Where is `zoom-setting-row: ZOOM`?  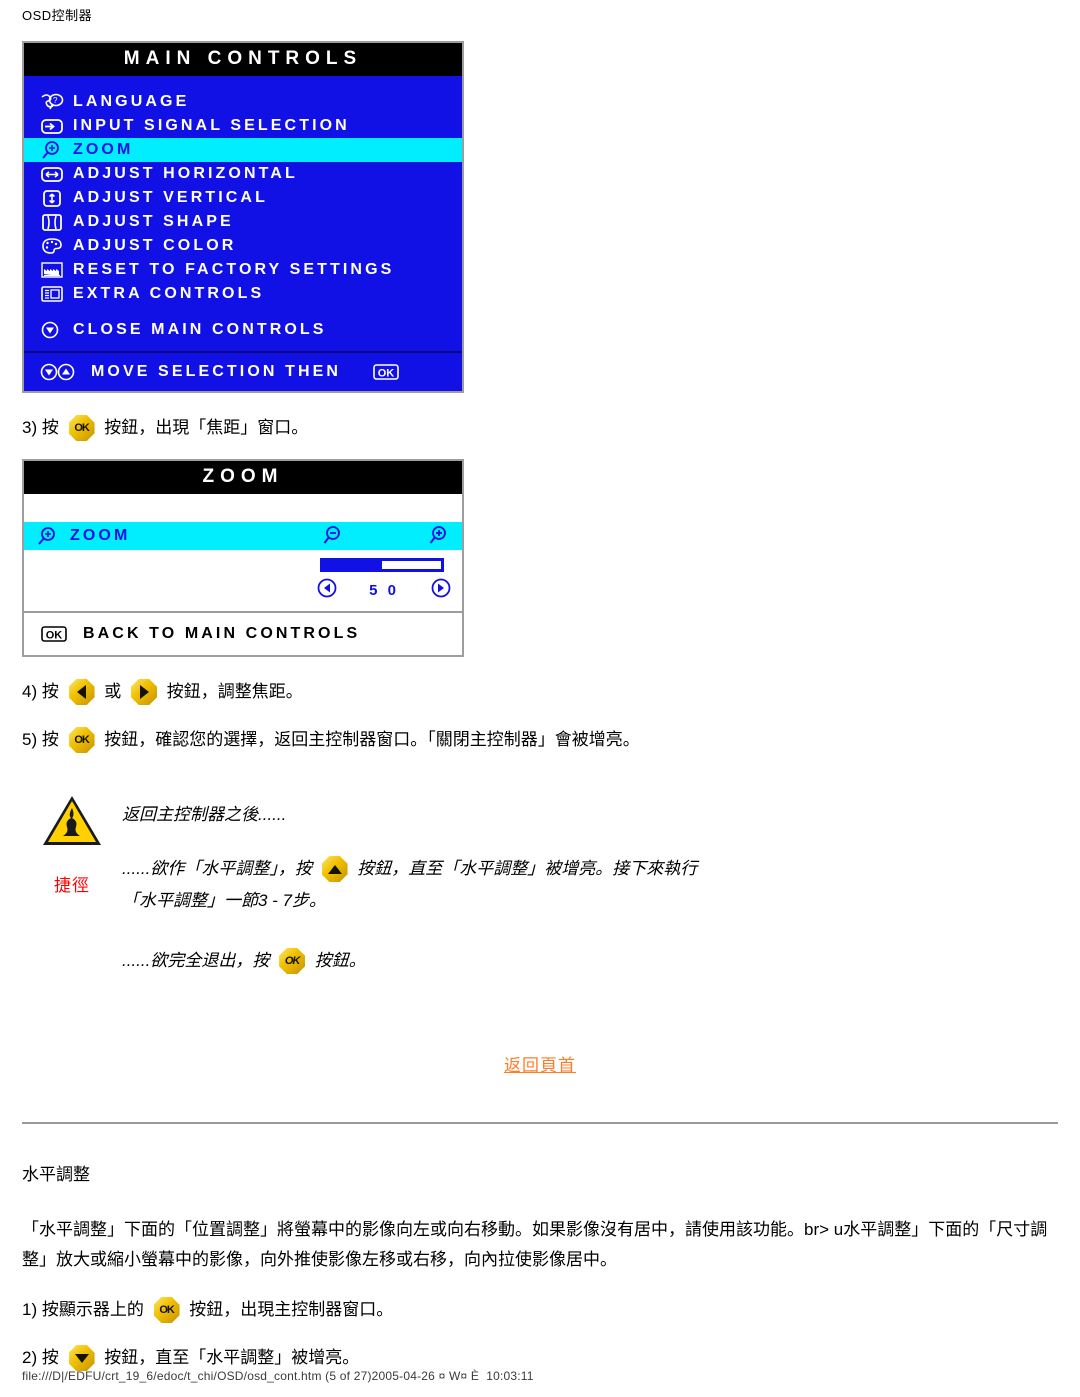
zoom-setting-row: ZOOM is located at coordinates (243, 536).